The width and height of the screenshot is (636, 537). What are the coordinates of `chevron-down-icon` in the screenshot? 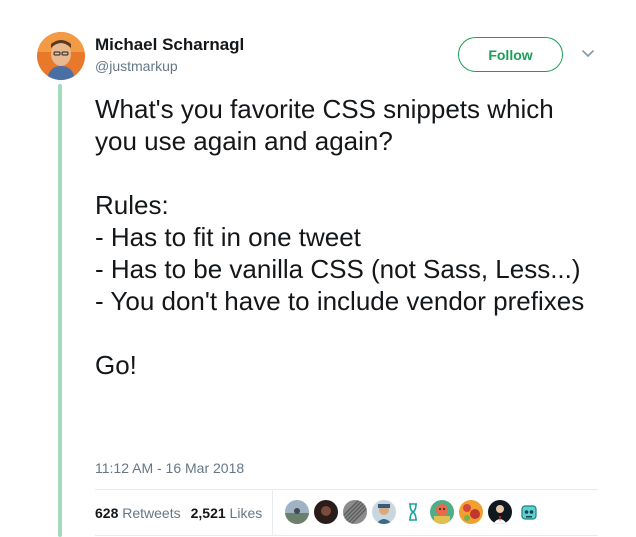 It's located at (588, 54).